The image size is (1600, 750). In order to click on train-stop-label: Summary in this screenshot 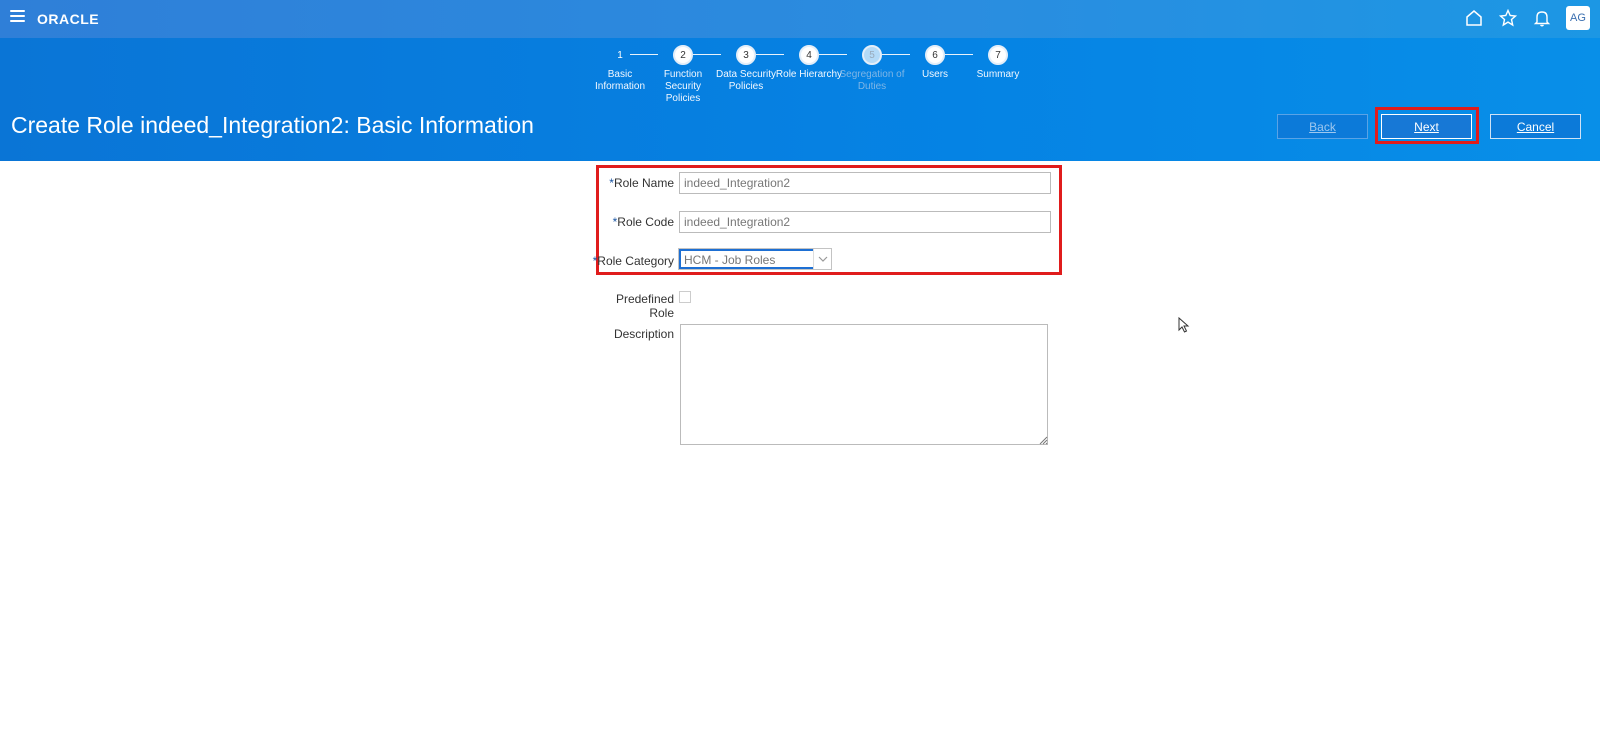, I will do `click(998, 74)`.